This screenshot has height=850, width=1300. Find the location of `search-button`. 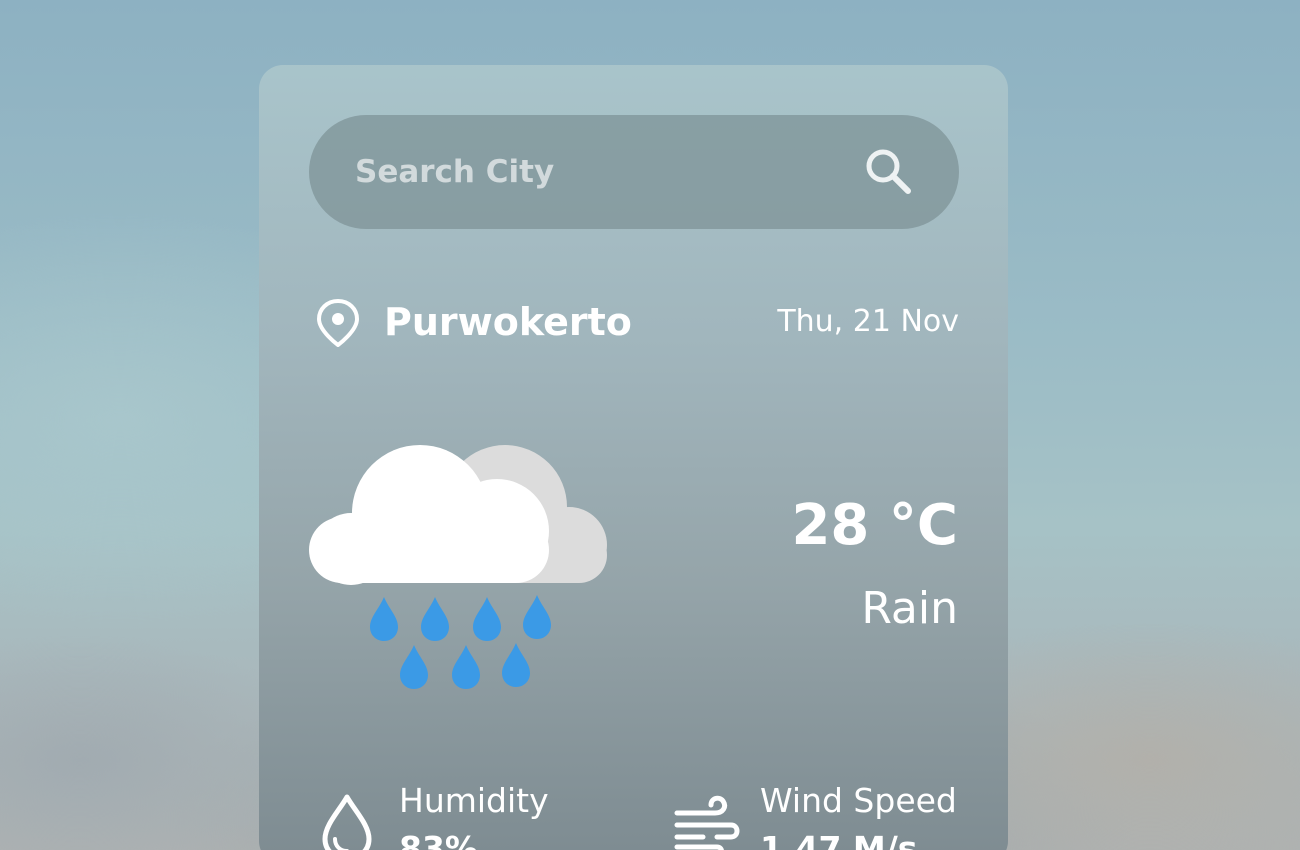

search-button is located at coordinates (889, 172).